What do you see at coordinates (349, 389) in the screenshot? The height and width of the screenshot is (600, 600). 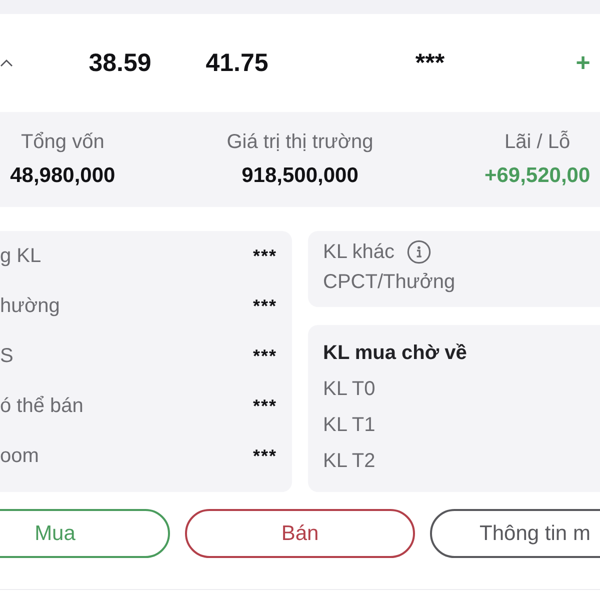 I see `pending-item: KL T0` at bounding box center [349, 389].